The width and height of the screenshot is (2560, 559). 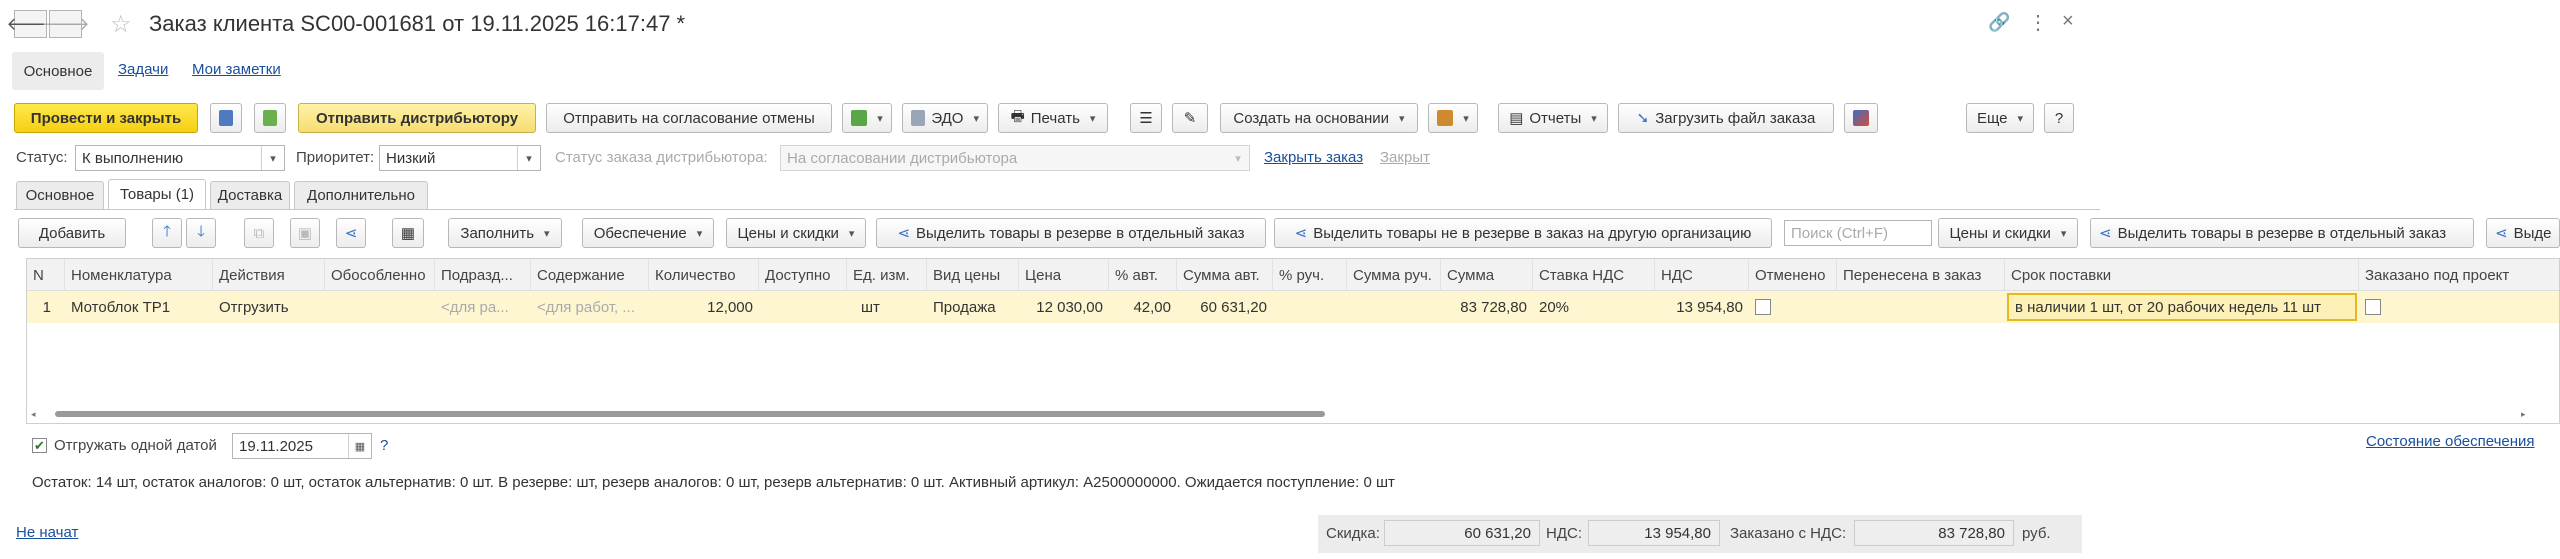 What do you see at coordinates (269, 275) in the screenshot?
I see `column-header: Действия` at bounding box center [269, 275].